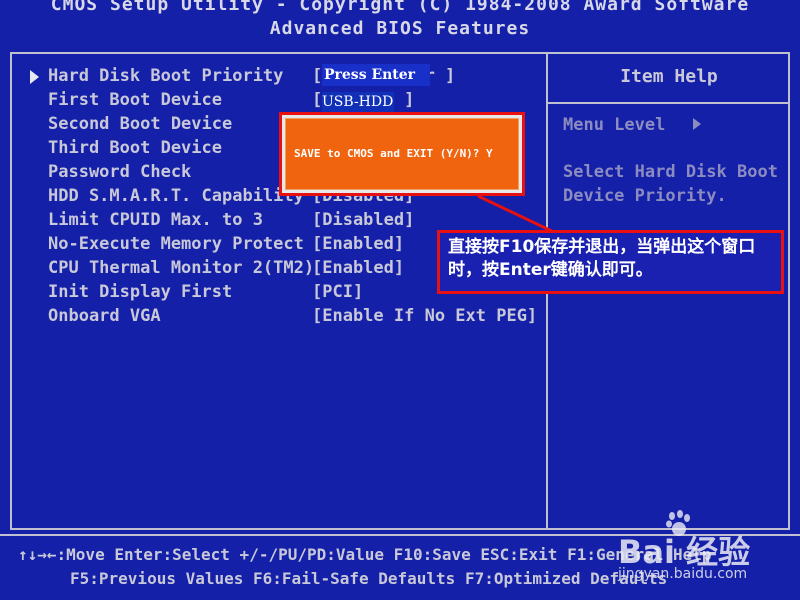 The height and width of the screenshot is (600, 800). I want to click on setting-label: First Boot Device, so click(135, 100).